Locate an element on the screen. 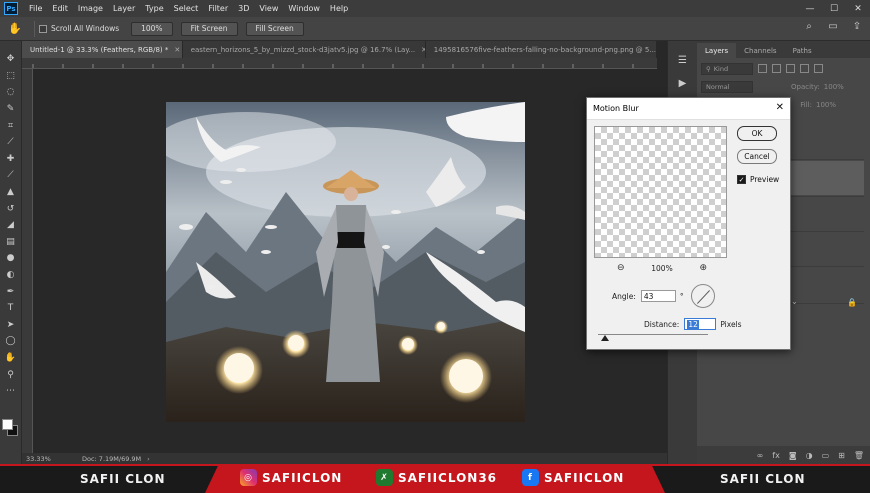 Image resolution: width=870 pixels, height=493 pixels. menu-image: Image is located at coordinates (90, 8).